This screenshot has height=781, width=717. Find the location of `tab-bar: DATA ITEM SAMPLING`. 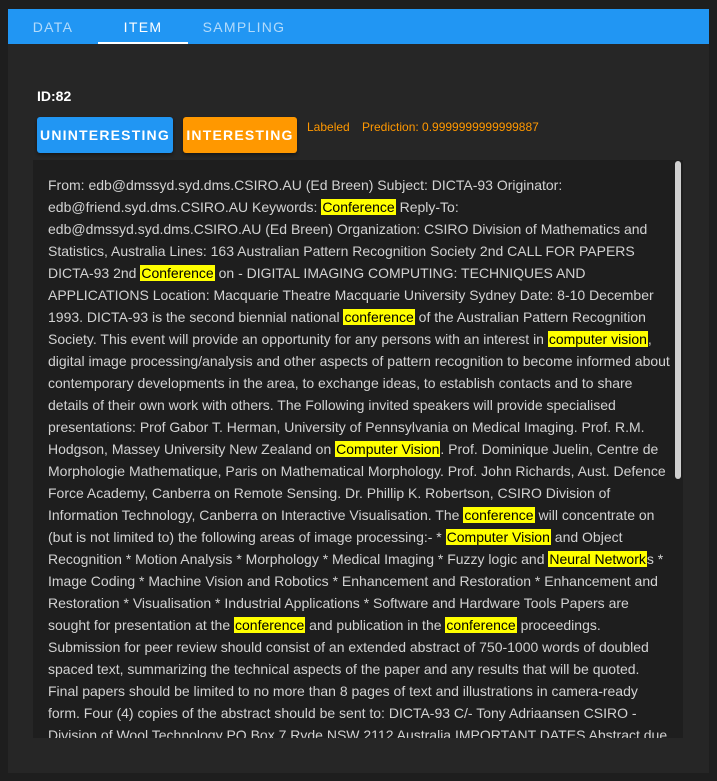

tab-bar: DATA ITEM SAMPLING is located at coordinates (358, 26).